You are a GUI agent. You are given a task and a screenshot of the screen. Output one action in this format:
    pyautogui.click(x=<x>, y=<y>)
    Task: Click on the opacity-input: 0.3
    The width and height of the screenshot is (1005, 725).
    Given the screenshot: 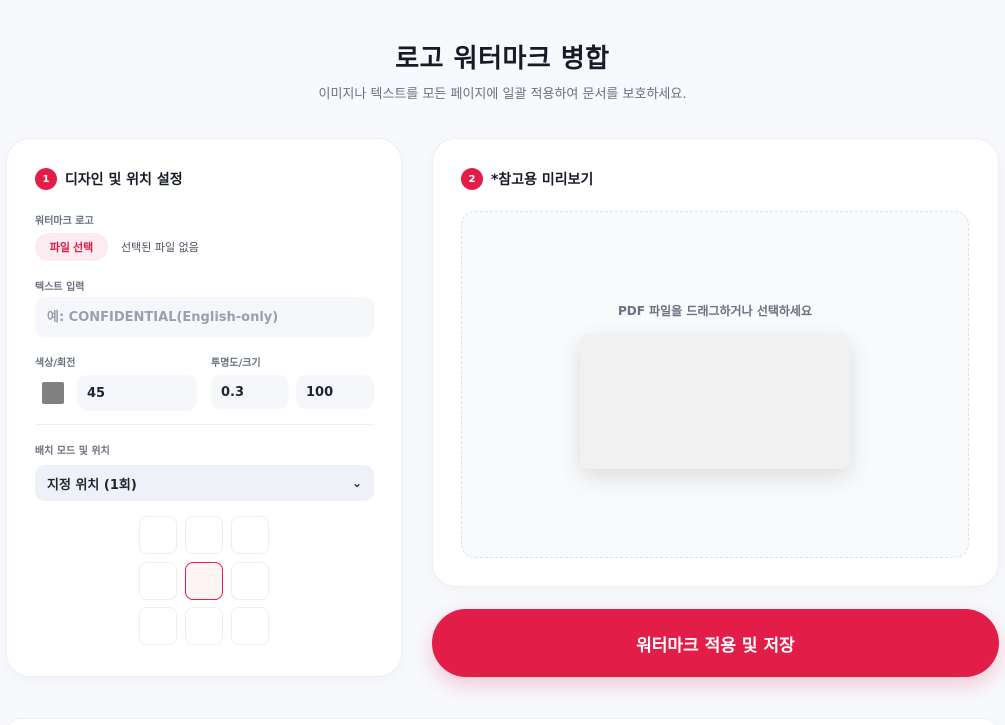 What is the action you would take?
    pyautogui.click(x=250, y=392)
    